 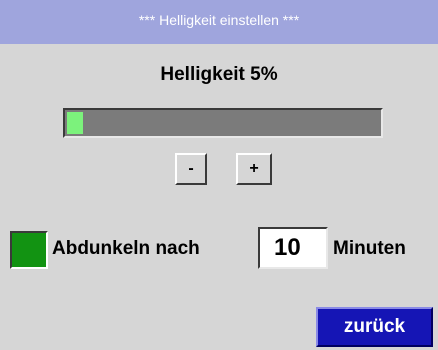 I want to click on brightness-bar-fill, so click(x=75, y=123).